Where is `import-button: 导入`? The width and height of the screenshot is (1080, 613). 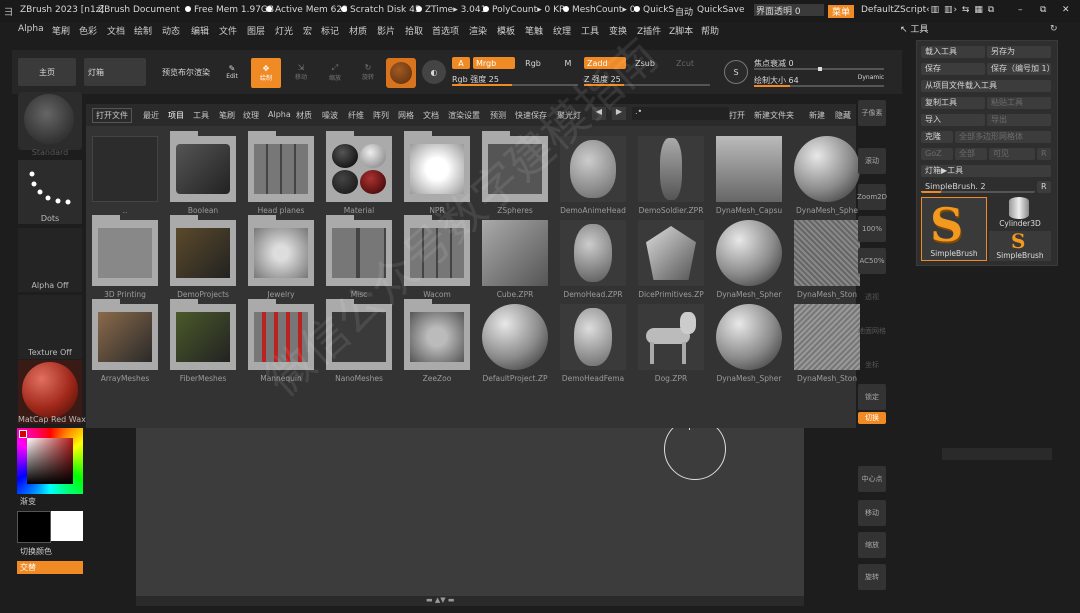
import-button: 导入 is located at coordinates (953, 120).